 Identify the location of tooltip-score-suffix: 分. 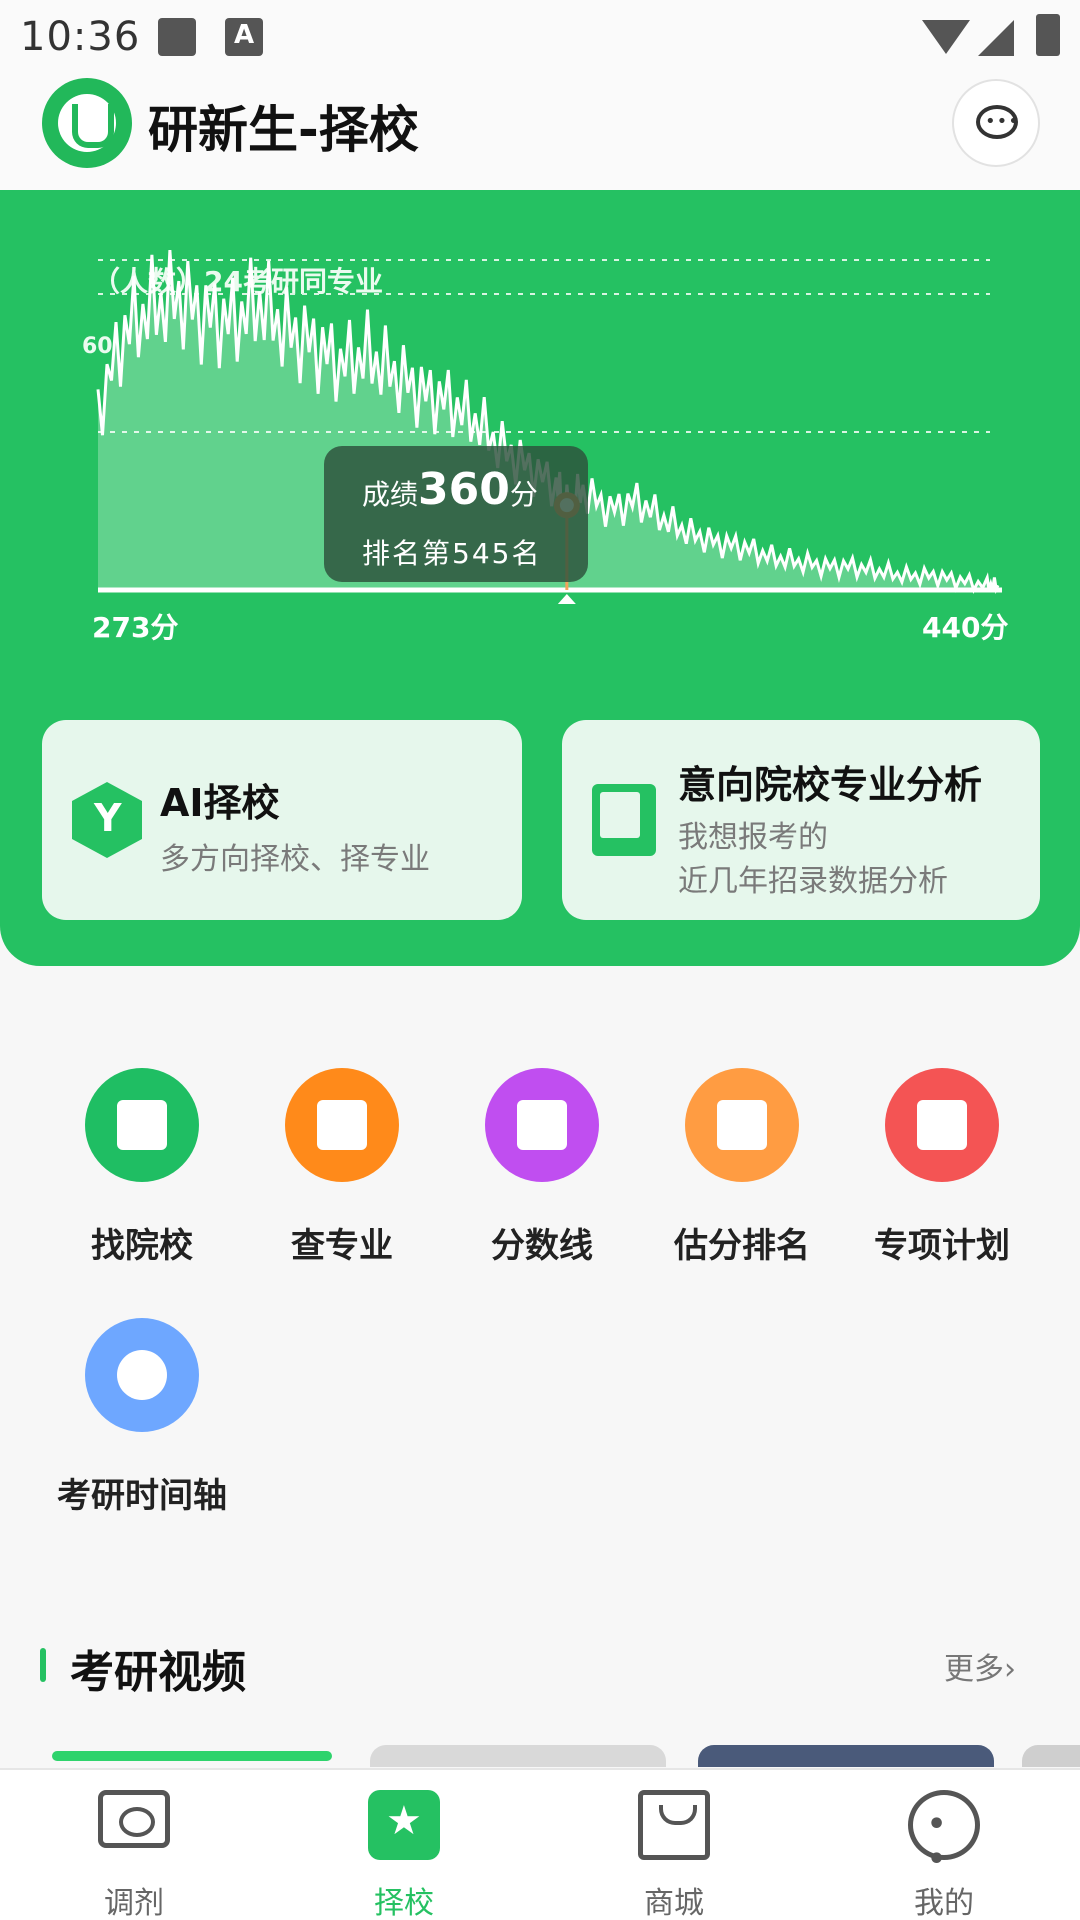
(523, 494).